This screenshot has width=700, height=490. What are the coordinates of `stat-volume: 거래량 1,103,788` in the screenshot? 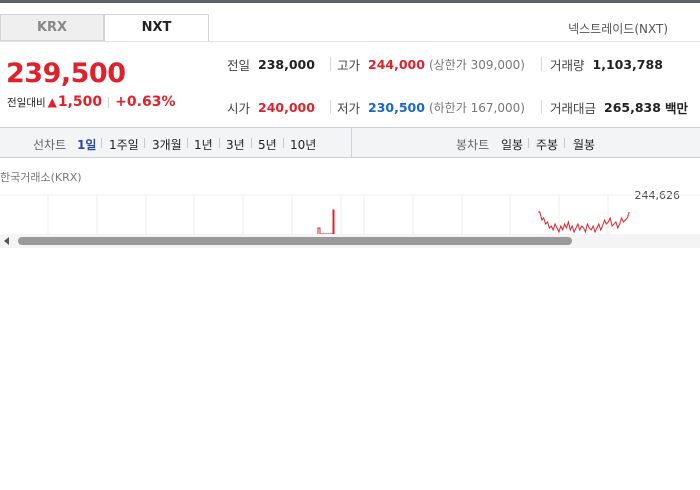 It's located at (606, 64).